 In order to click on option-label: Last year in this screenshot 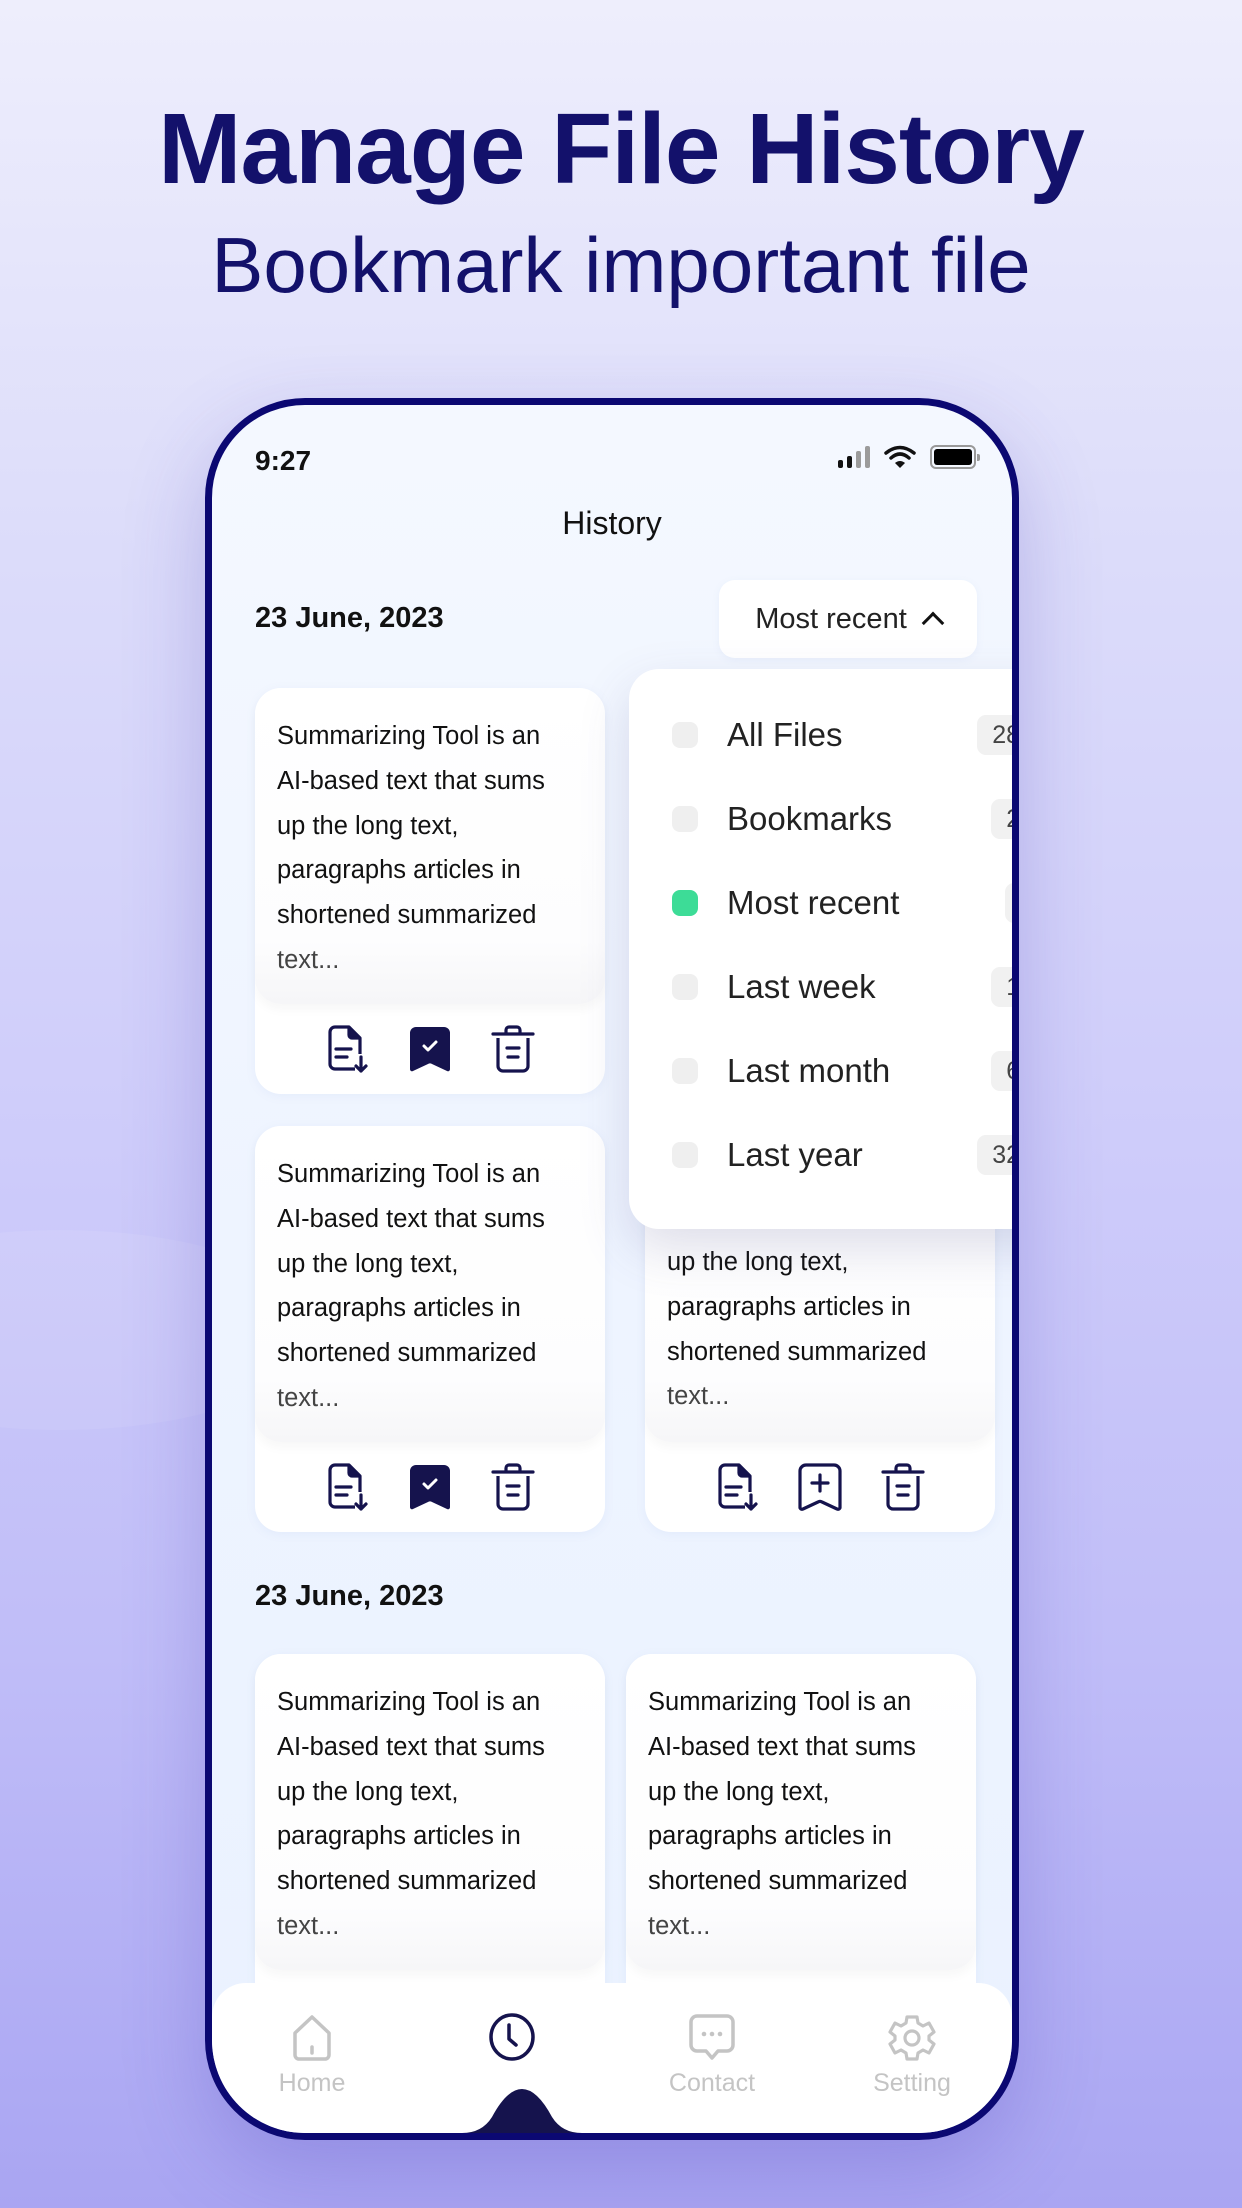, I will do `click(795, 1154)`.